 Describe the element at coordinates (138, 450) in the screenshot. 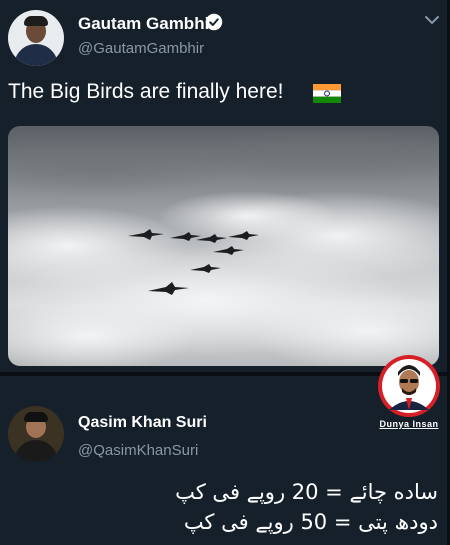

I see `author-handle: @QasimKhanSuri` at that location.